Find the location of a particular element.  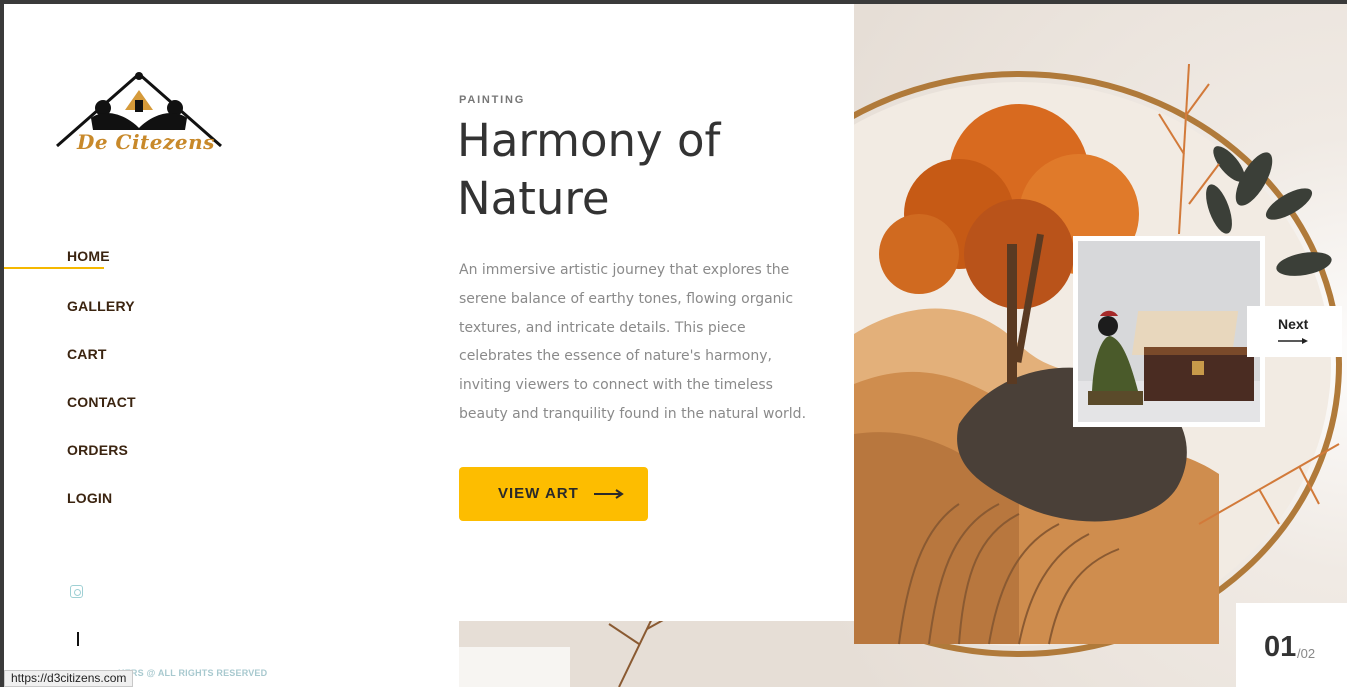

slide-counter: 01 /02 is located at coordinates (1291, 645).